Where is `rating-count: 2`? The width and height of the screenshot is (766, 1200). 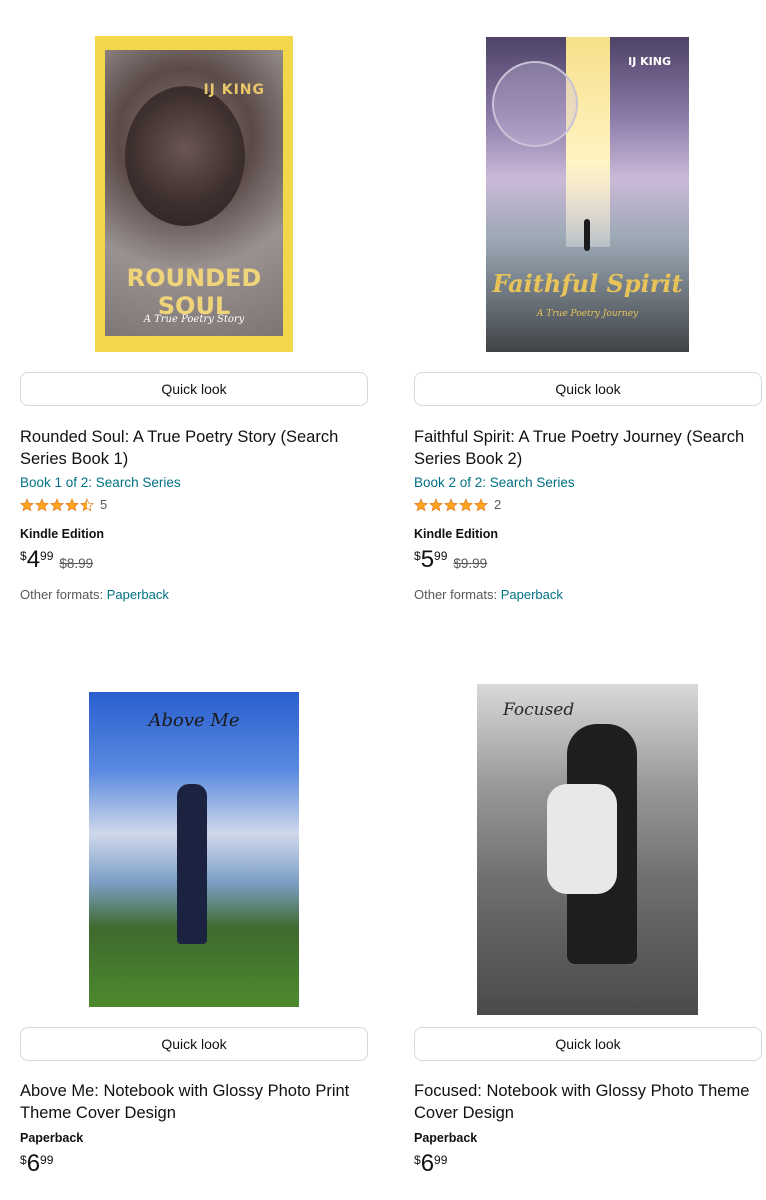 rating-count: 2 is located at coordinates (498, 504).